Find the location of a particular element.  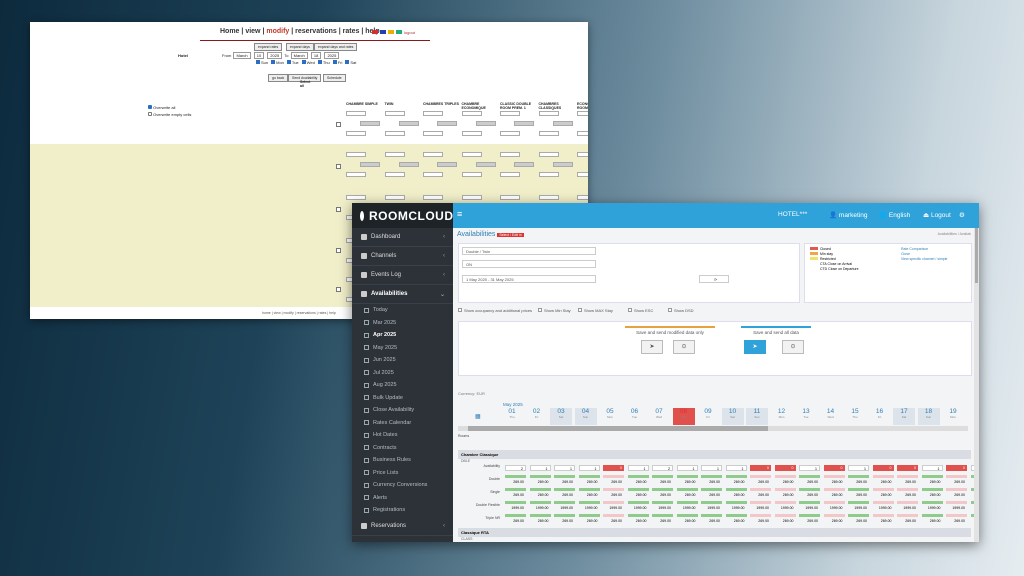

submenu-currency-conversions: Currency Conversions is located at coordinates (402, 485).